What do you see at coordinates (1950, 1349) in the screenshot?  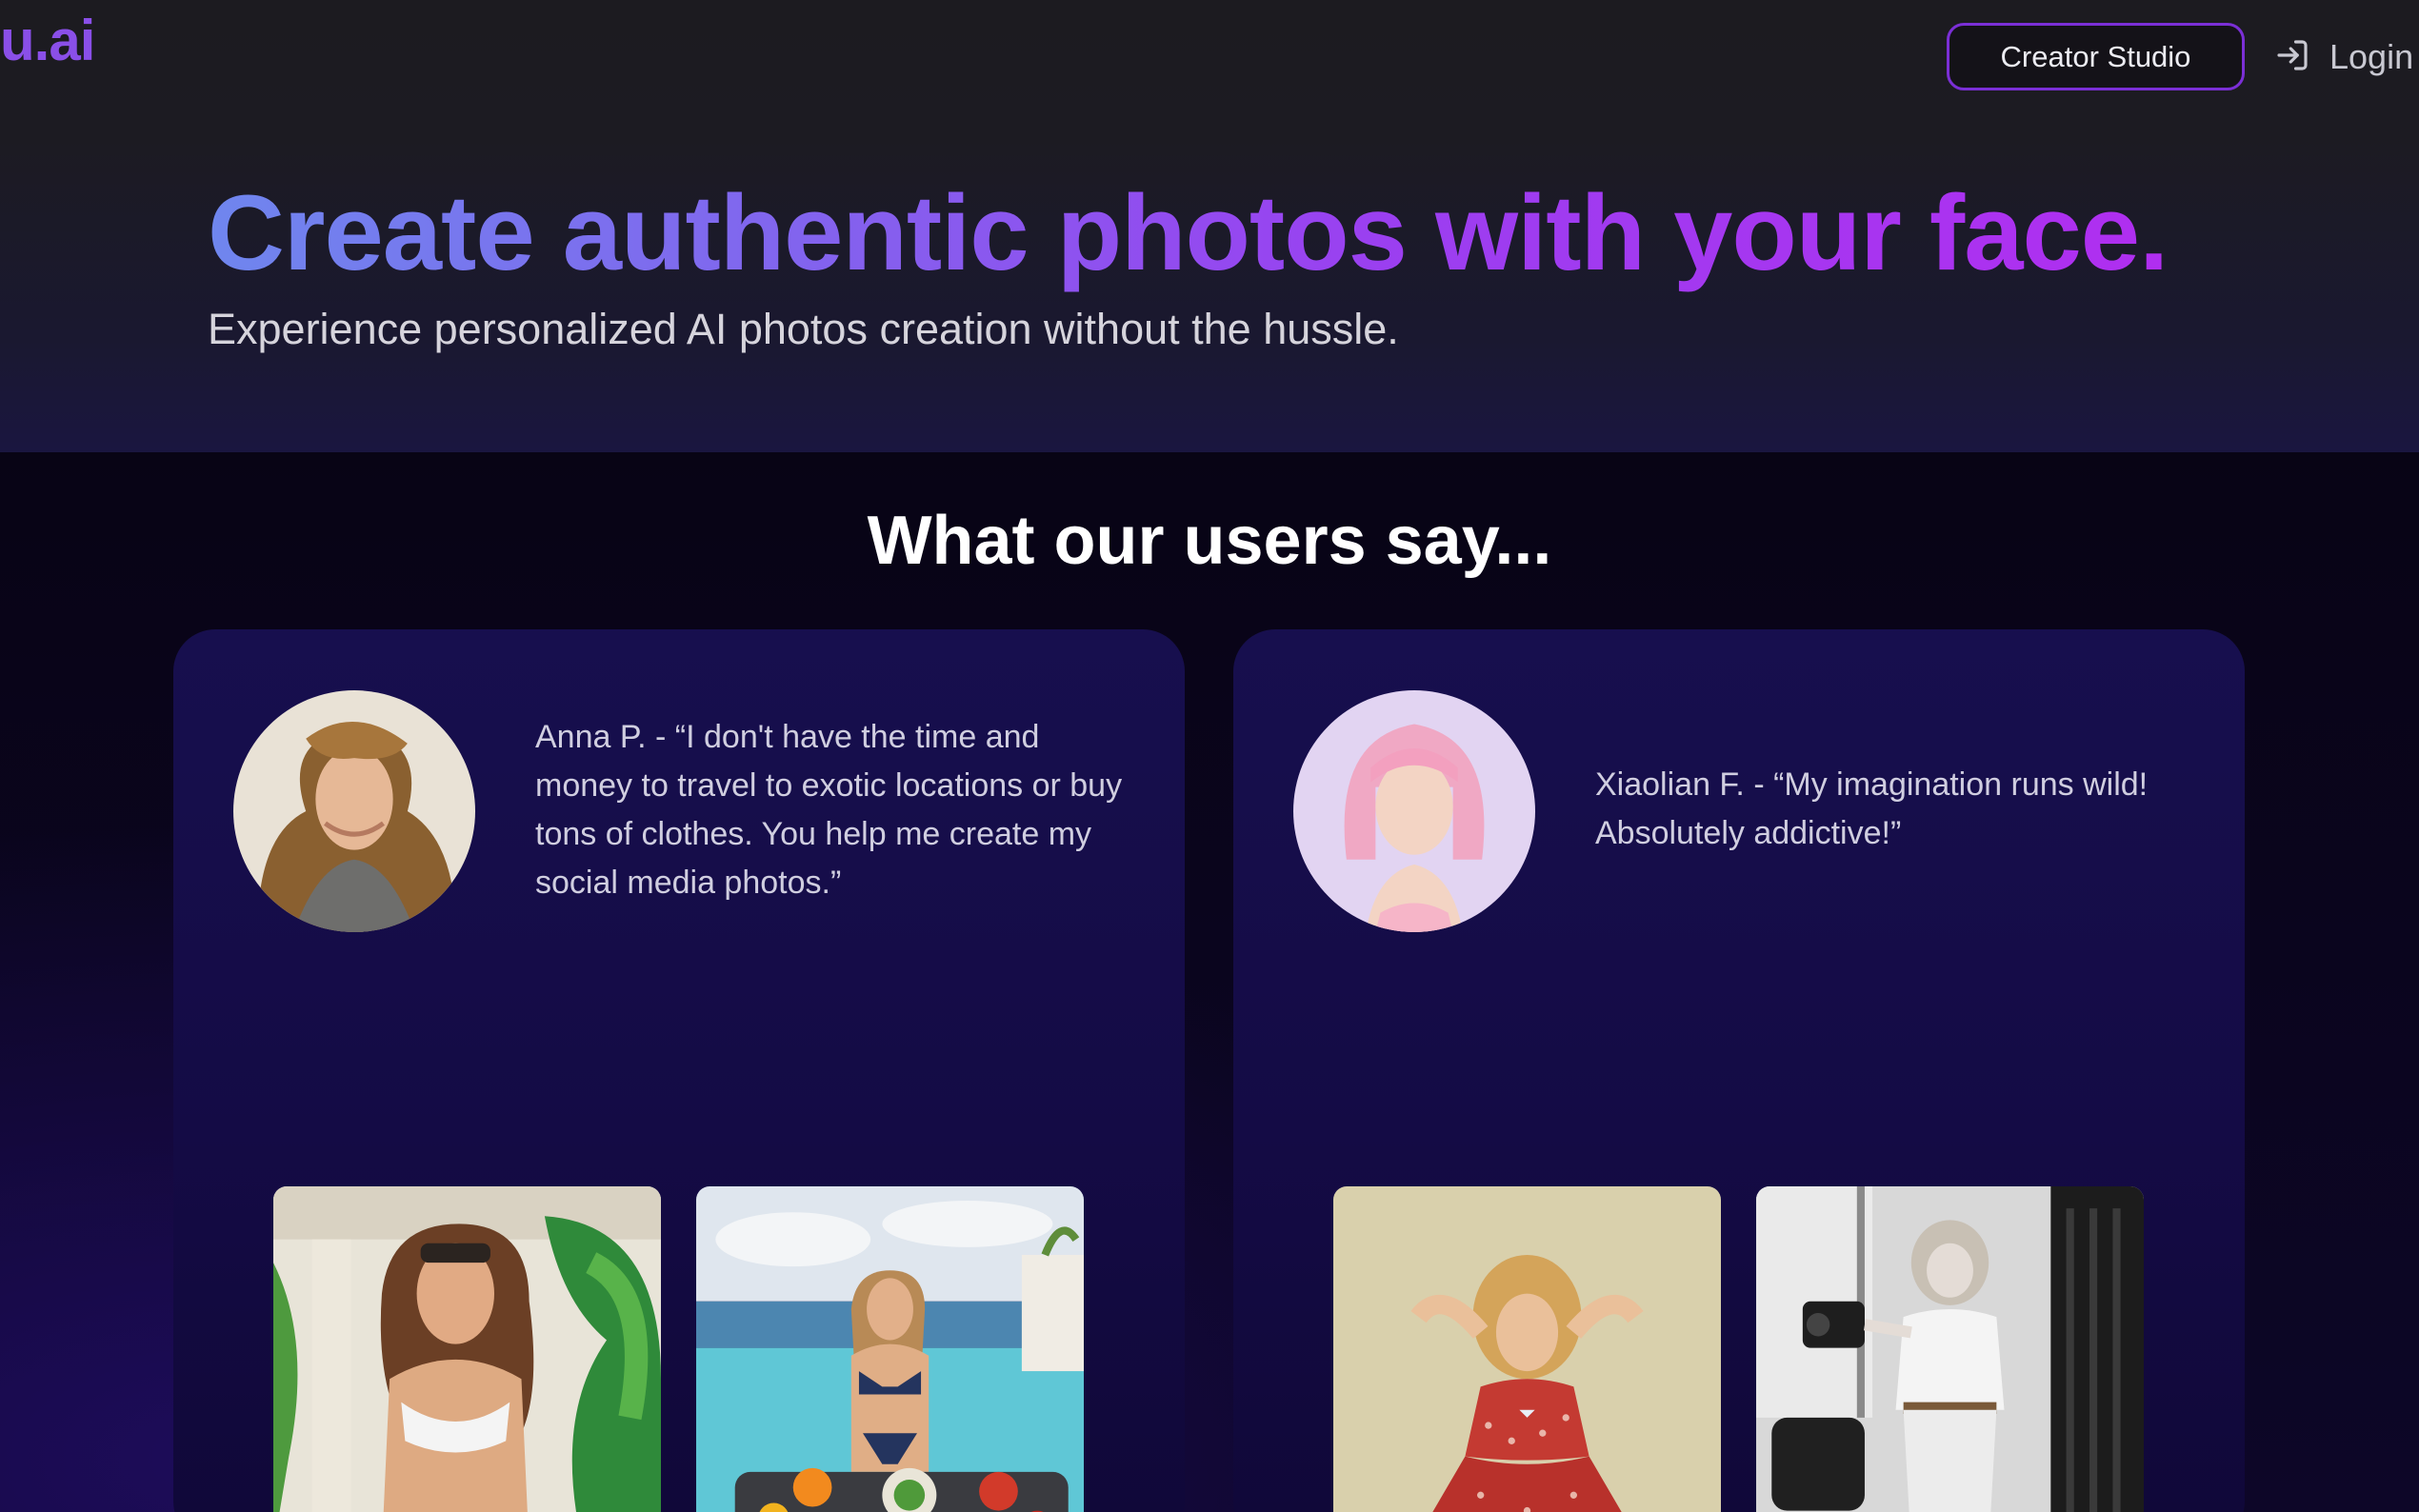 I see `black-white-street-camera-photo` at bounding box center [1950, 1349].